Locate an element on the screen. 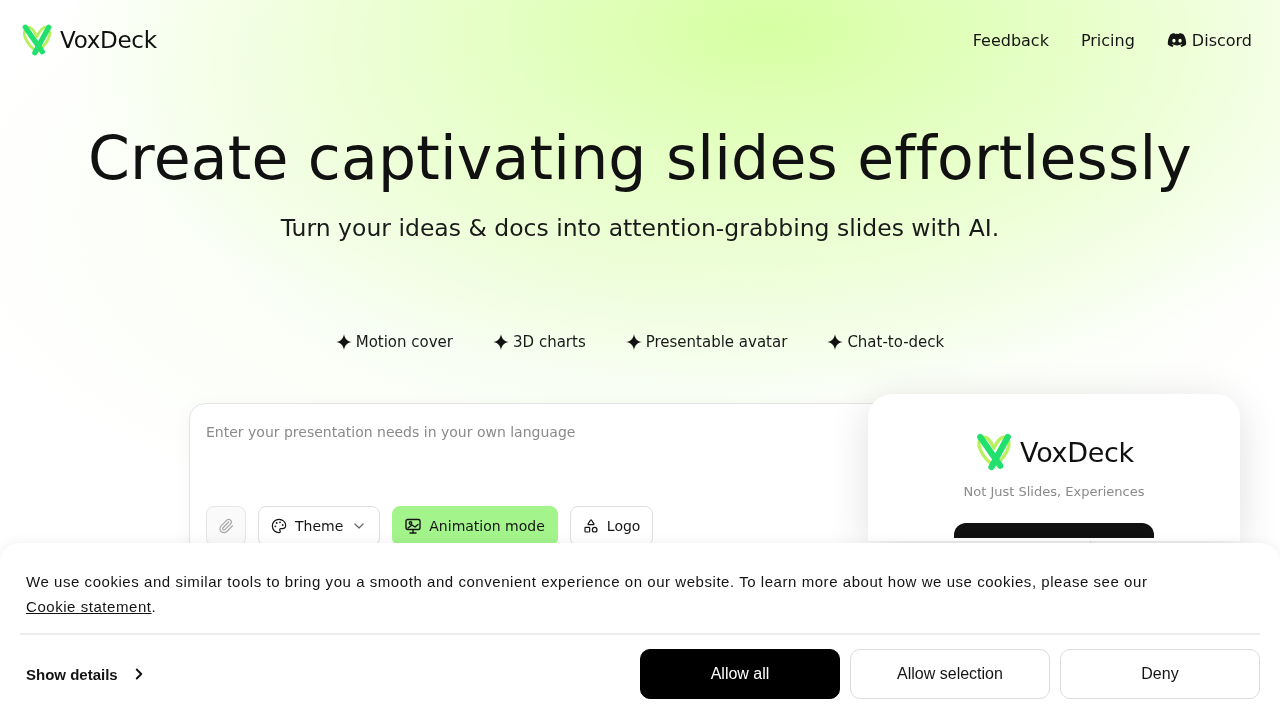 This screenshot has width=1280, height=720. consent-button: Allow all is located at coordinates (740, 674).